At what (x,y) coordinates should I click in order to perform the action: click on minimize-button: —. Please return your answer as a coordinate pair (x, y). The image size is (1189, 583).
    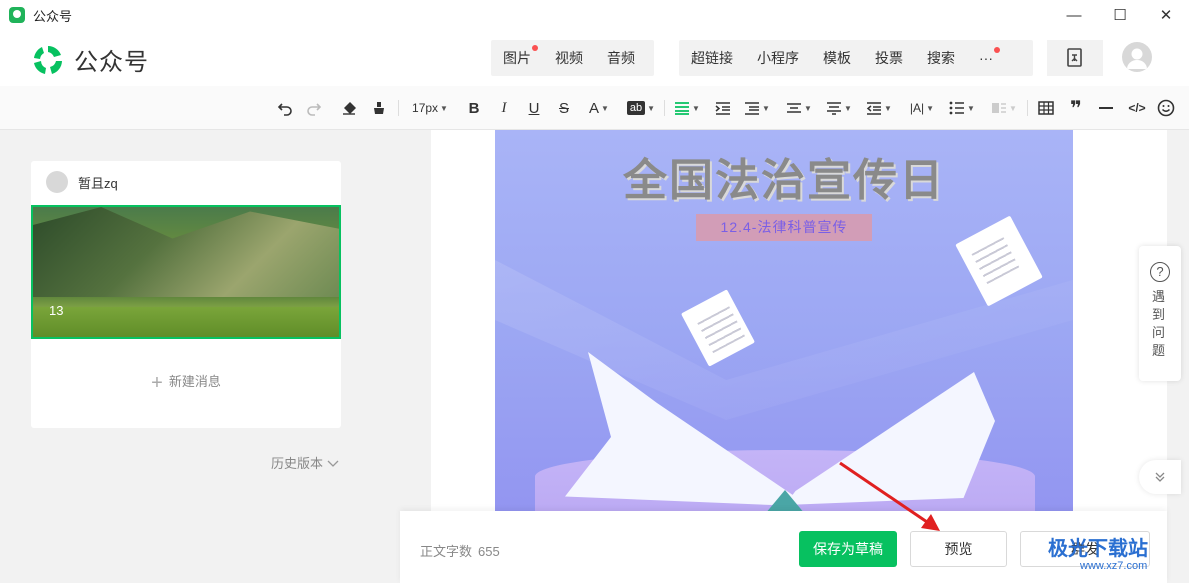
    Looking at the image, I should click on (1074, 15).